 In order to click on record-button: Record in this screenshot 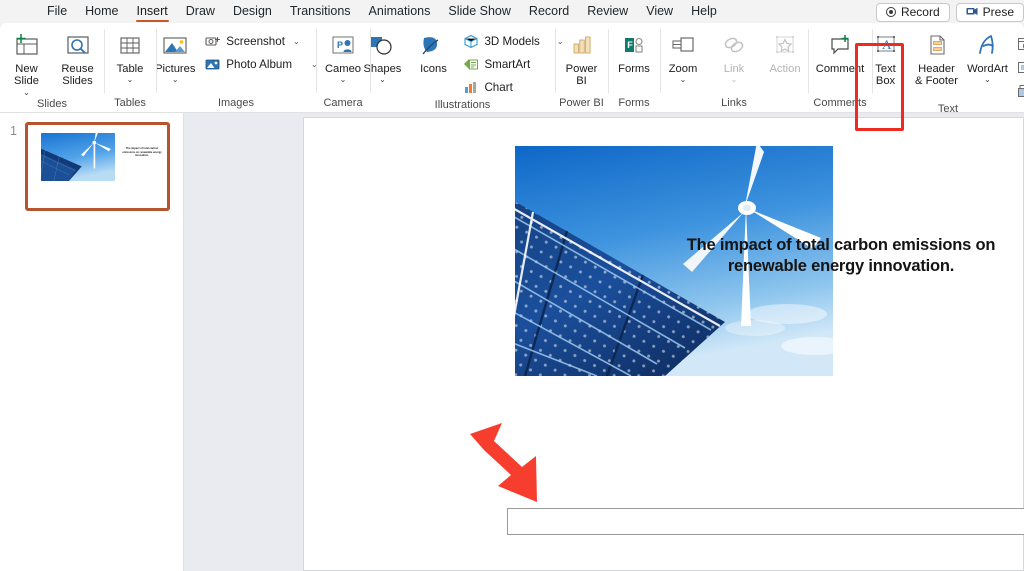, I will do `click(912, 12)`.